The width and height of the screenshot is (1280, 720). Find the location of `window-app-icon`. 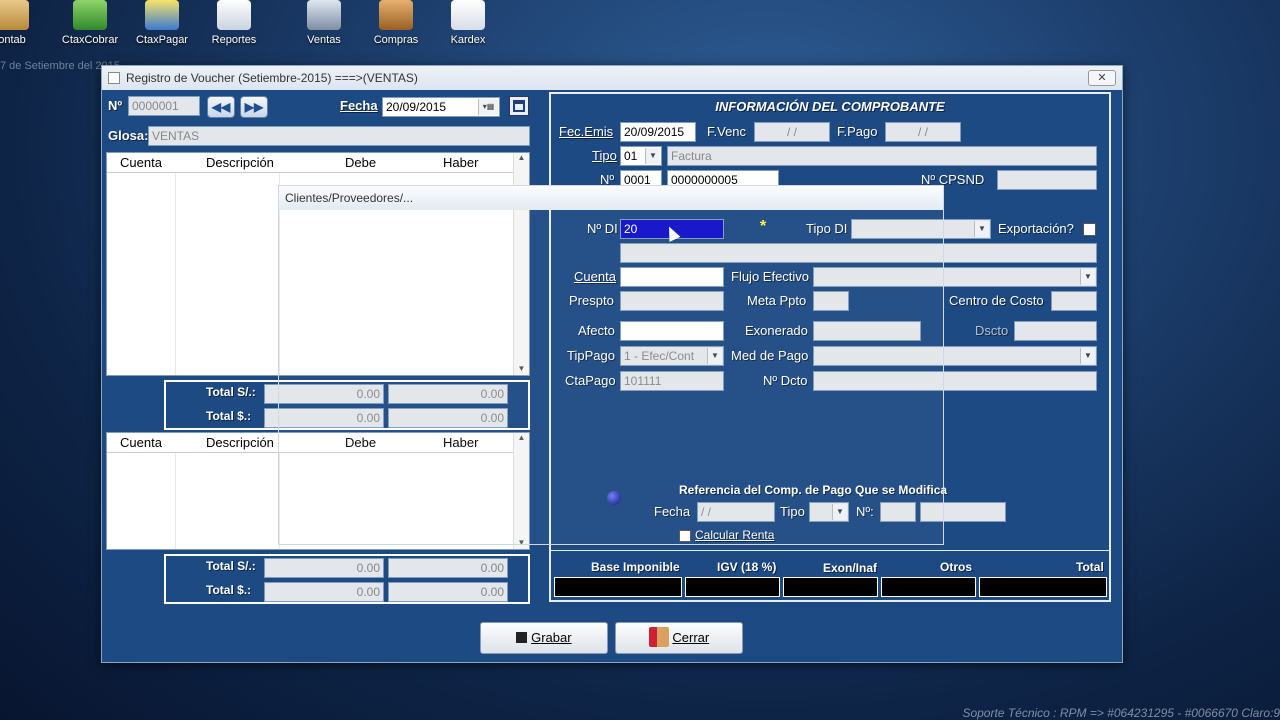

window-app-icon is located at coordinates (114, 78).